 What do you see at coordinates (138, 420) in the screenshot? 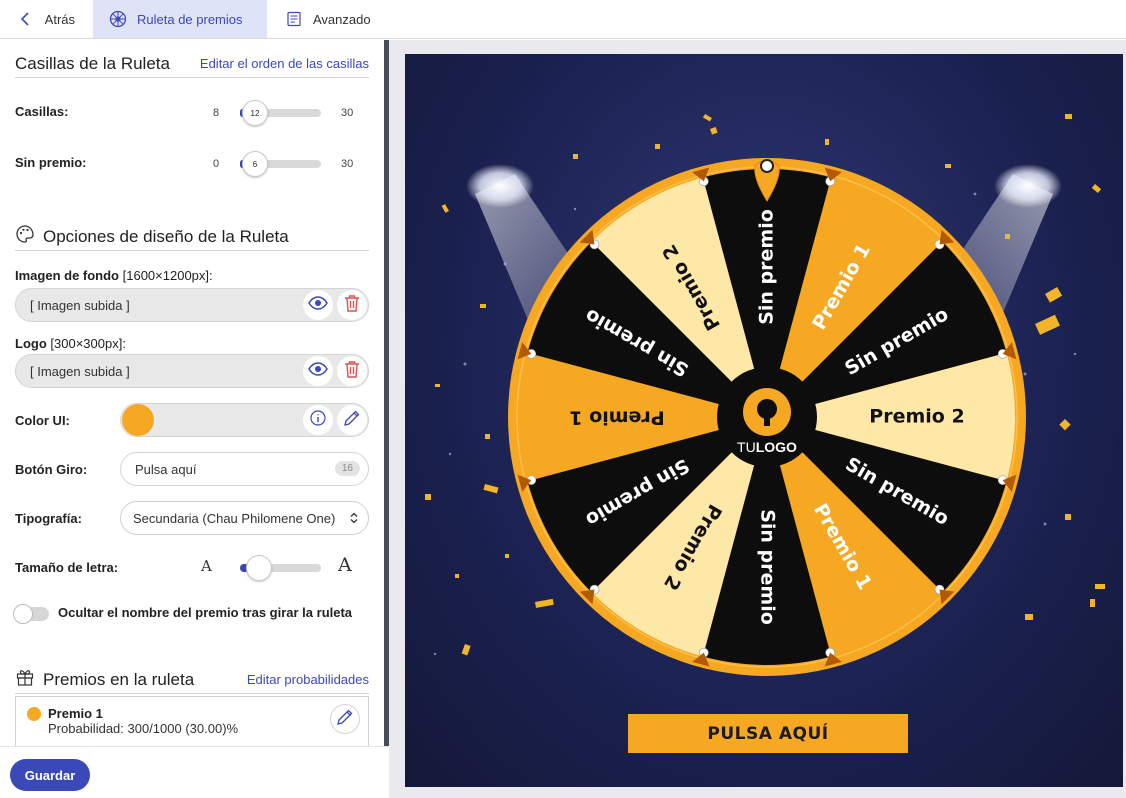
I see `color-ui-swatch` at bounding box center [138, 420].